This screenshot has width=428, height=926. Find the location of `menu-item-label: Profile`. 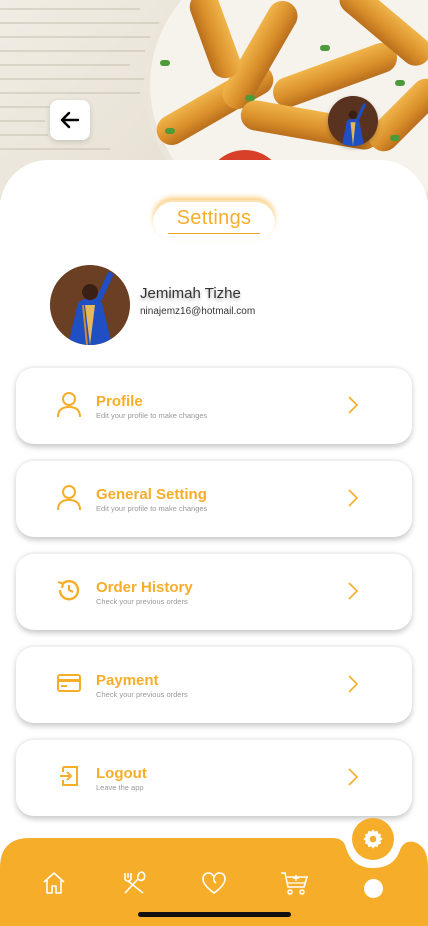

menu-item-label: Profile is located at coordinates (119, 401).